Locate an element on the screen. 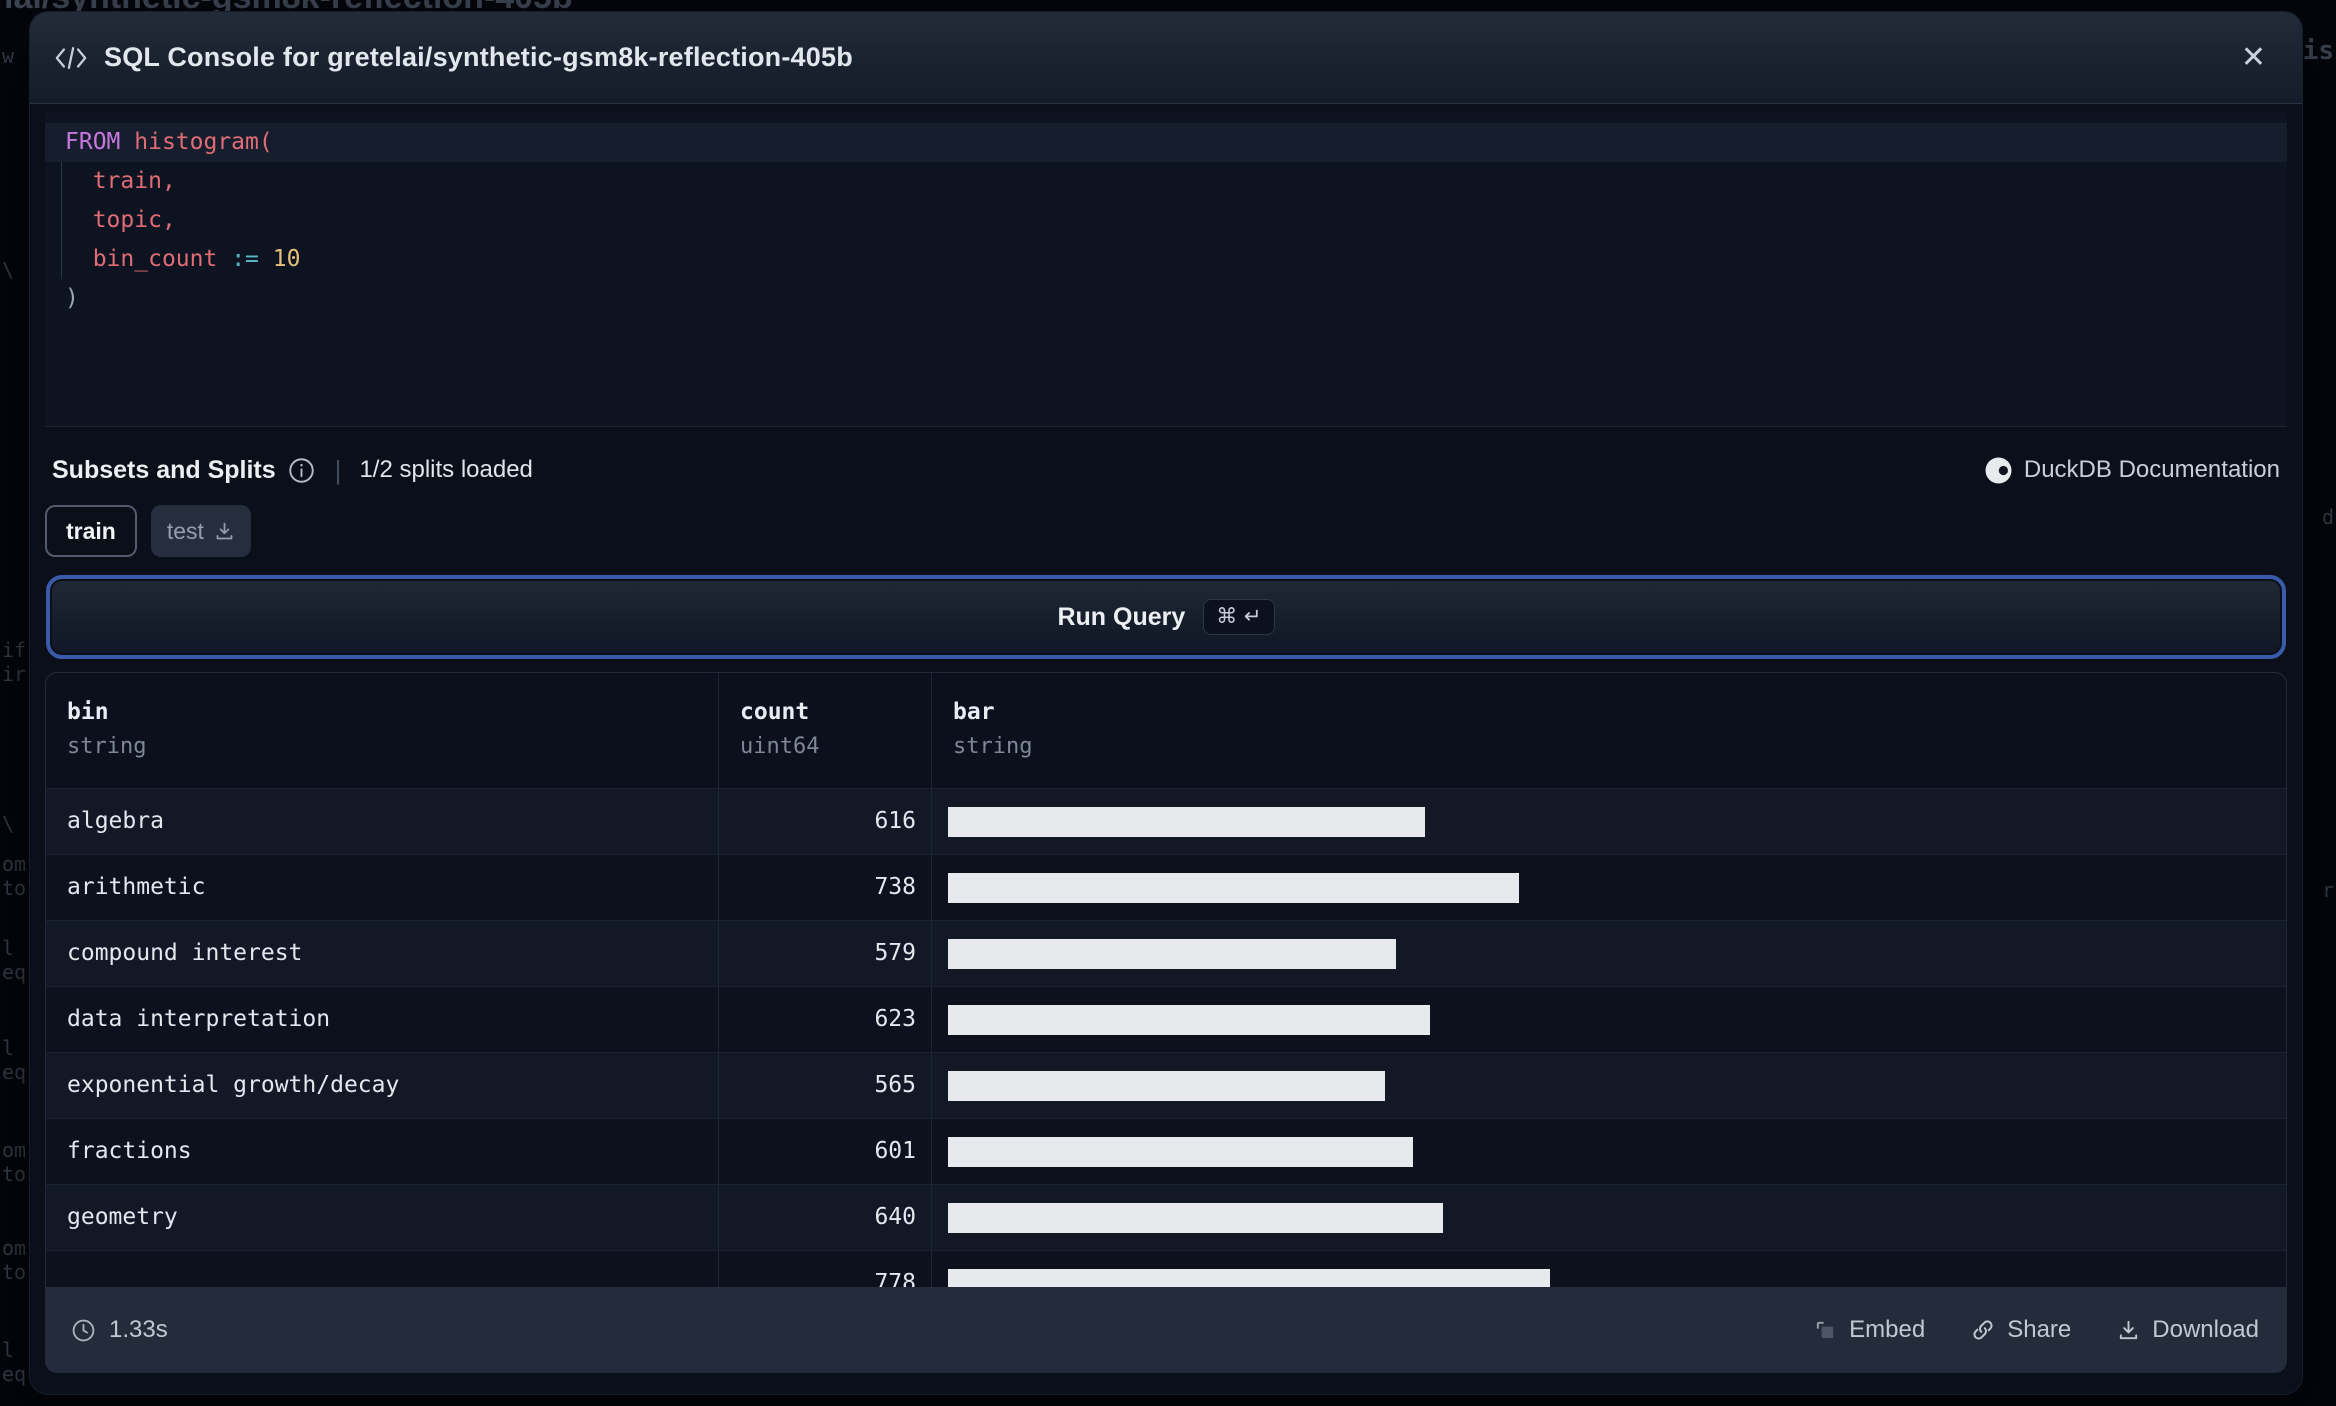  table-row: compound interest 579 is located at coordinates (1166, 953).